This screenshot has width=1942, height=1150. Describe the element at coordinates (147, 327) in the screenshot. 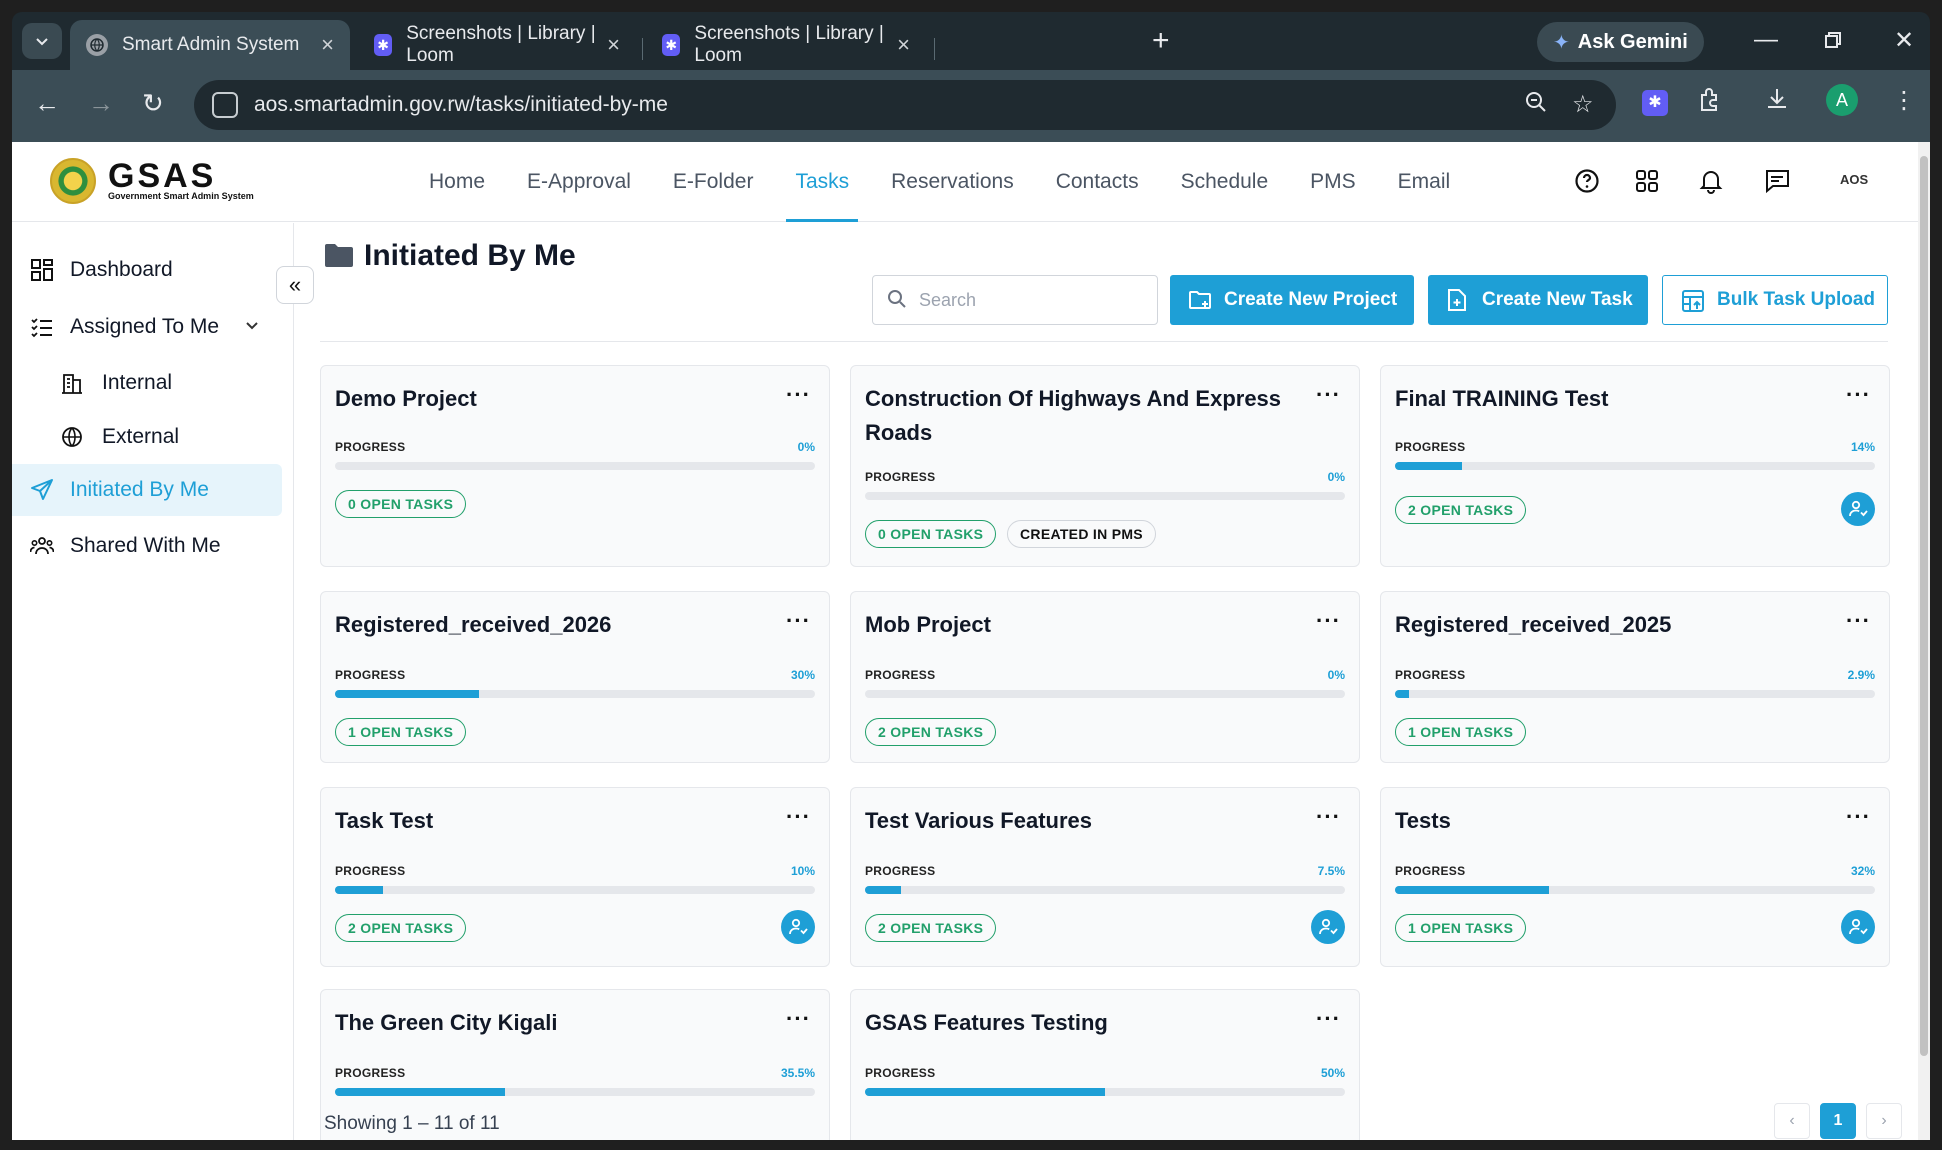

I see `sidebar-item-assigned-to-me: Assigned To Me` at that location.